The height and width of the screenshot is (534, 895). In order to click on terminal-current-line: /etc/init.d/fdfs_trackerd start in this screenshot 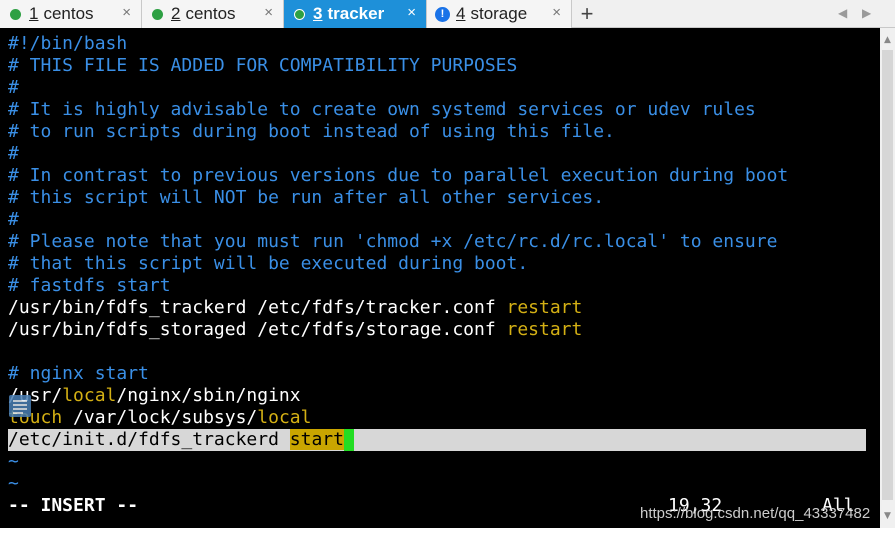, I will do `click(437, 440)`.